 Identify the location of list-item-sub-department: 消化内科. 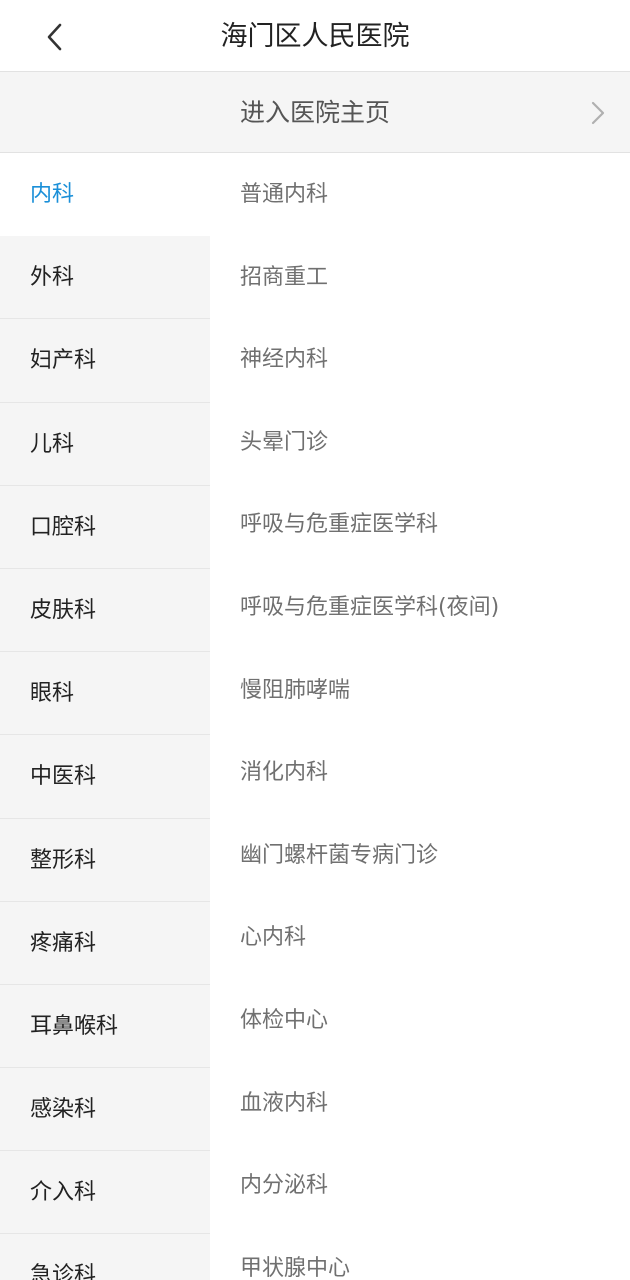
(420, 772).